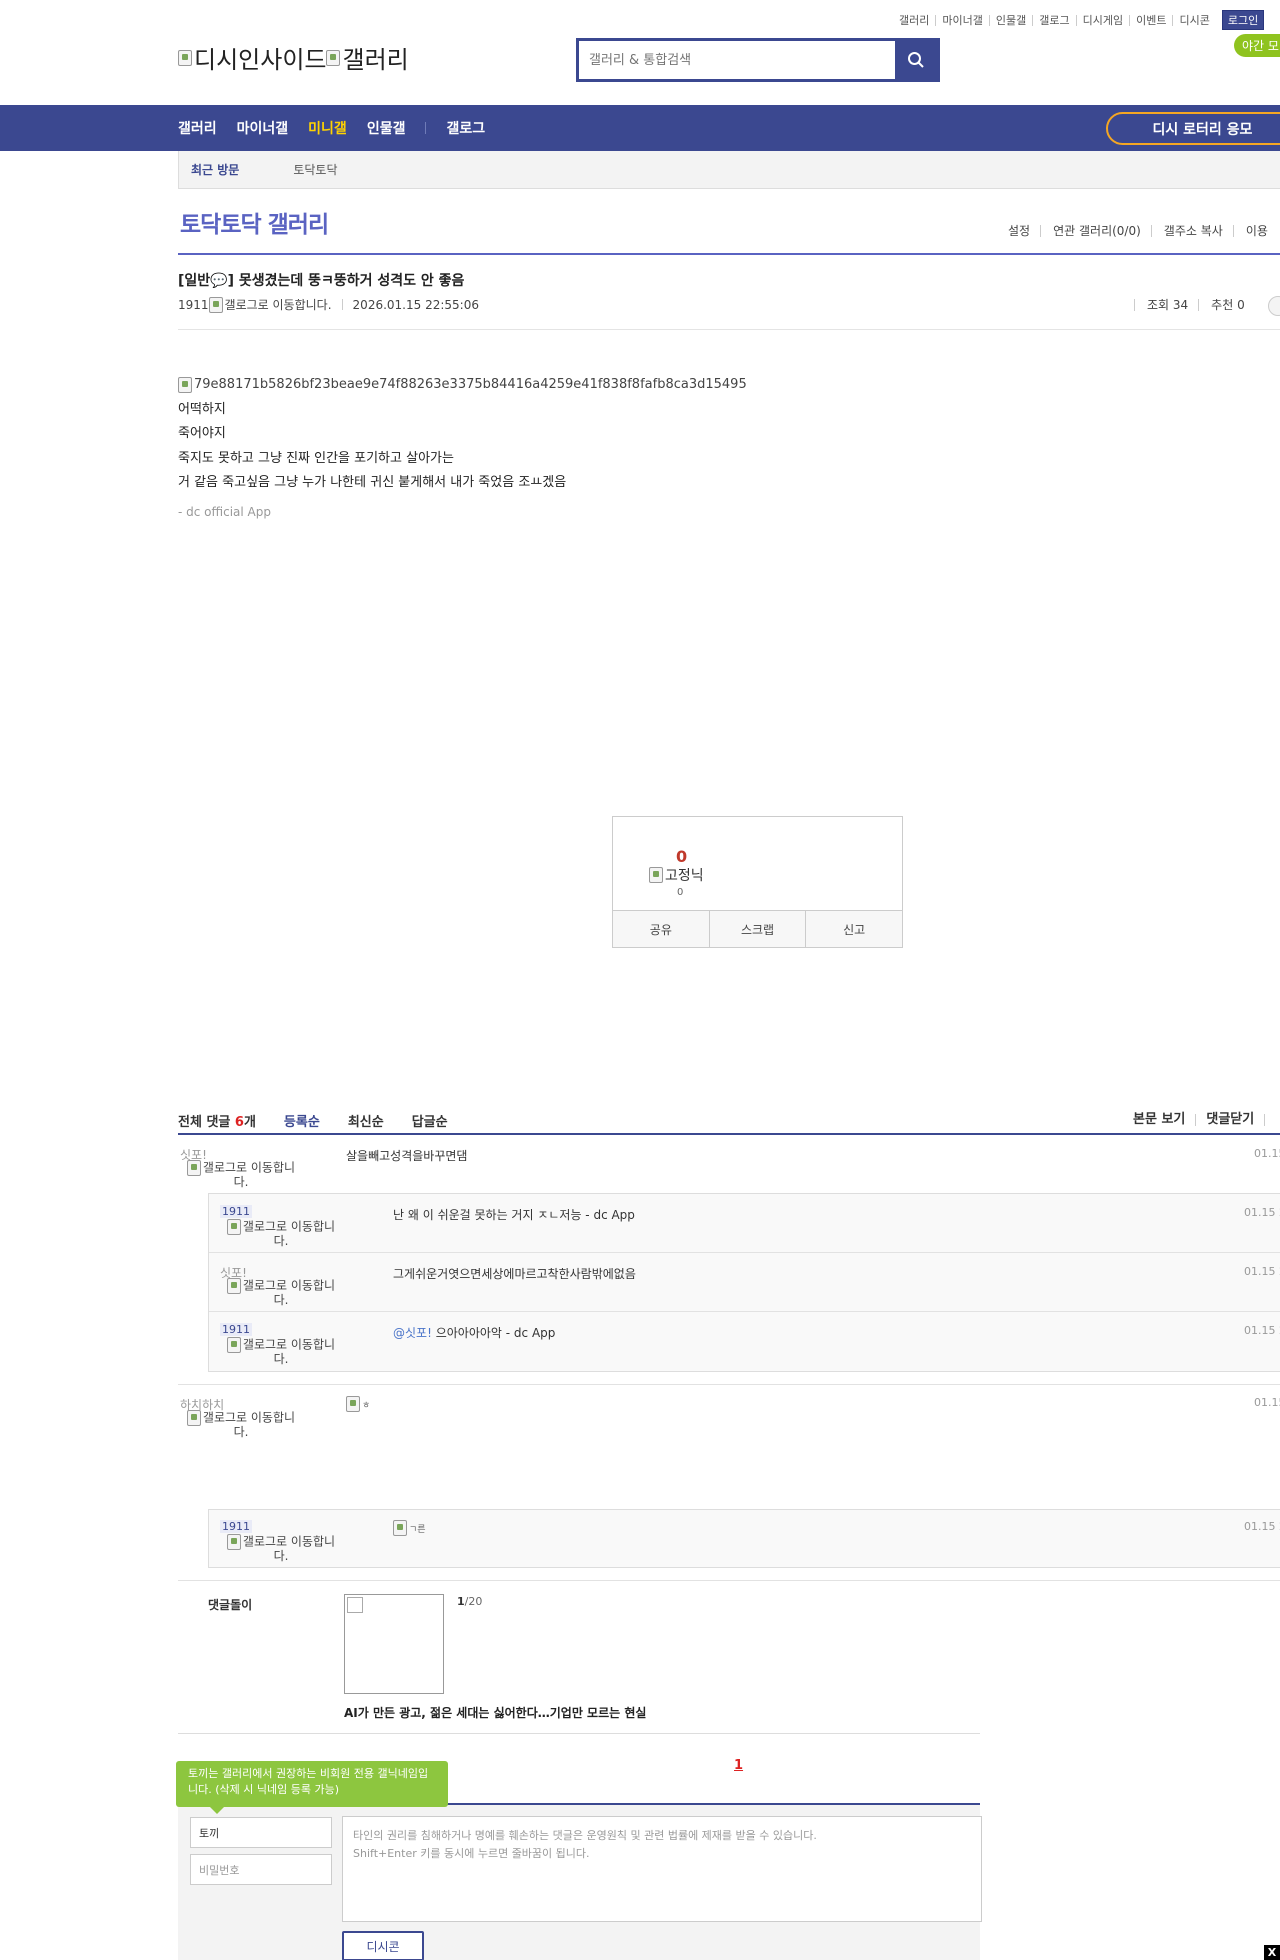  Describe the element at coordinates (514, 1274) in the screenshot. I see `reply-text: 그게쉬운거엿으면세상에마르고착한사람밖에없음` at that location.